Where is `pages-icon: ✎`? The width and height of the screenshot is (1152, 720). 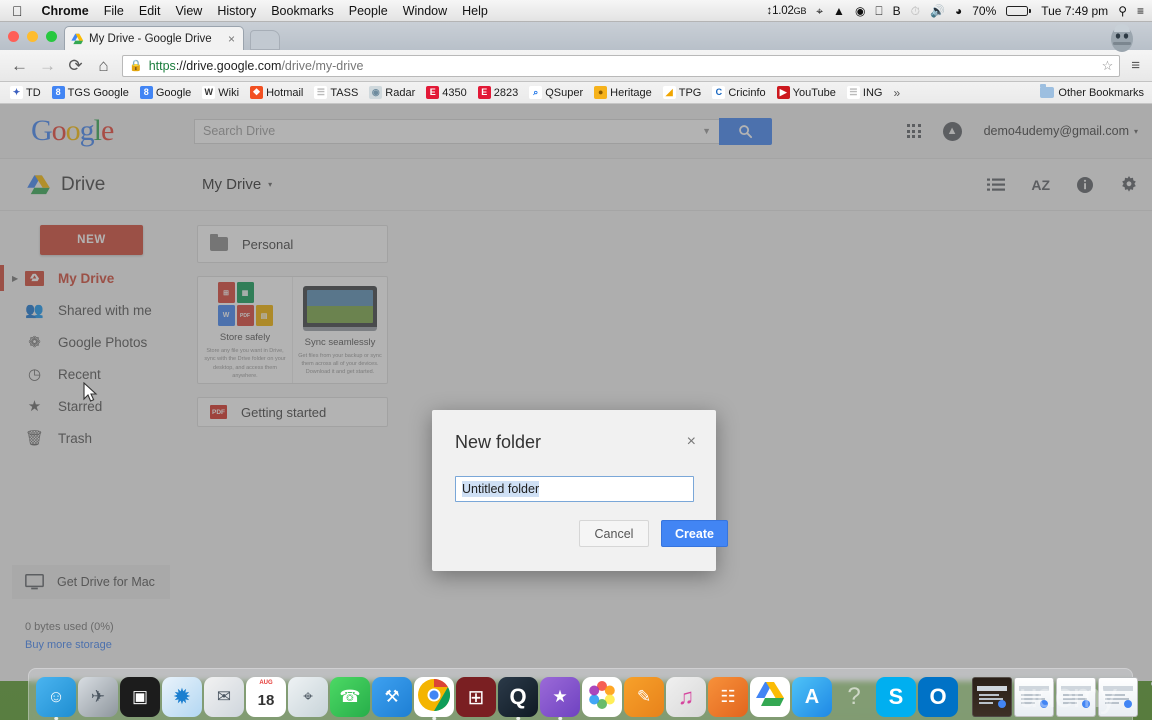
pages-icon: ✎ is located at coordinates (644, 696).